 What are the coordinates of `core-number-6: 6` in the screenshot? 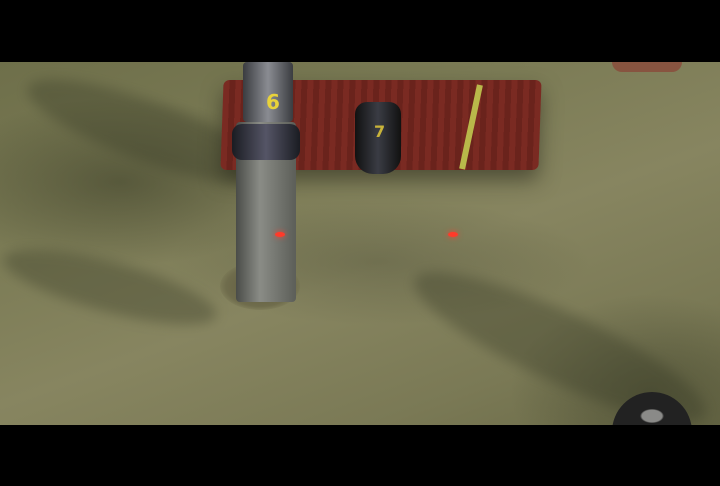 It's located at (273, 102).